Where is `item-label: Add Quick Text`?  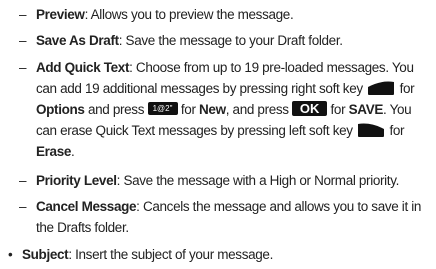
item-label: Add Quick Text is located at coordinates (83, 67).